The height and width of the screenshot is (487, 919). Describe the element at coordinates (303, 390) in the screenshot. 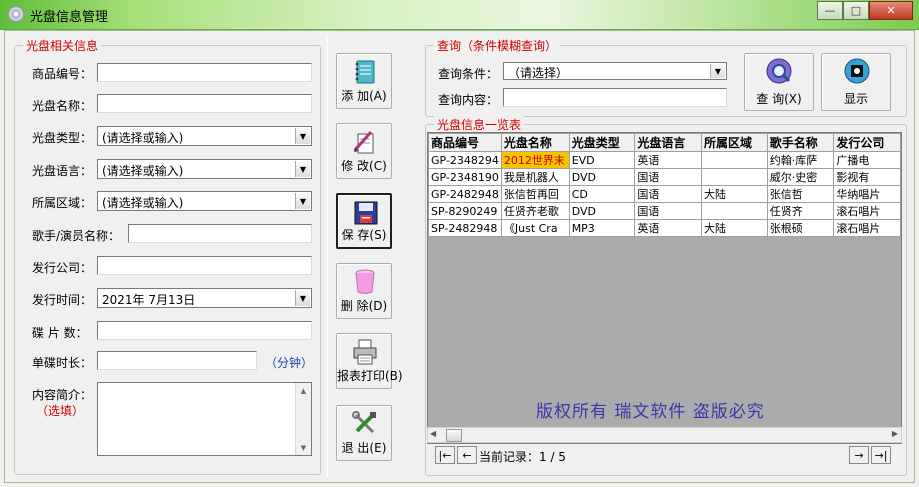

I see `scroll-up-icon: ▲` at that location.